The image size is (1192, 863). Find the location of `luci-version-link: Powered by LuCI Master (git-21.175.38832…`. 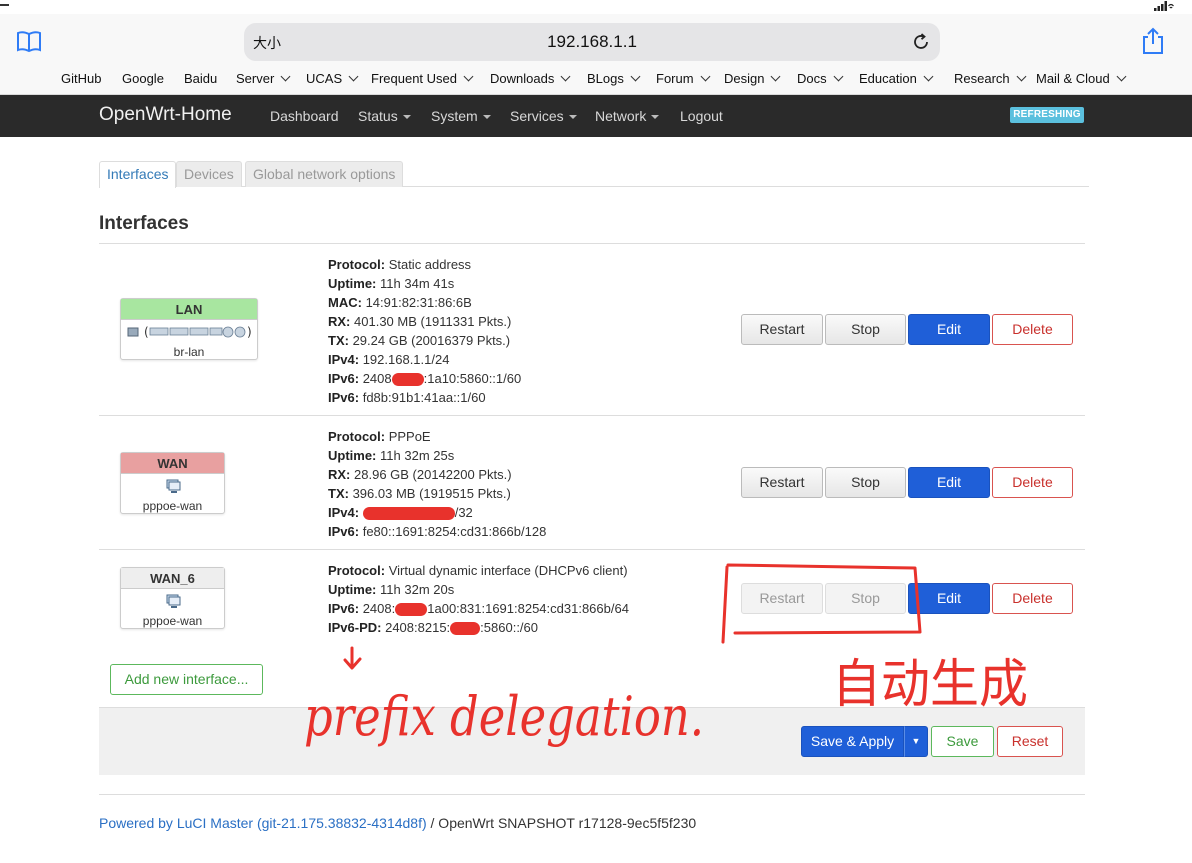

luci-version-link: Powered by LuCI Master (git-21.175.38832… is located at coordinates (263, 823).